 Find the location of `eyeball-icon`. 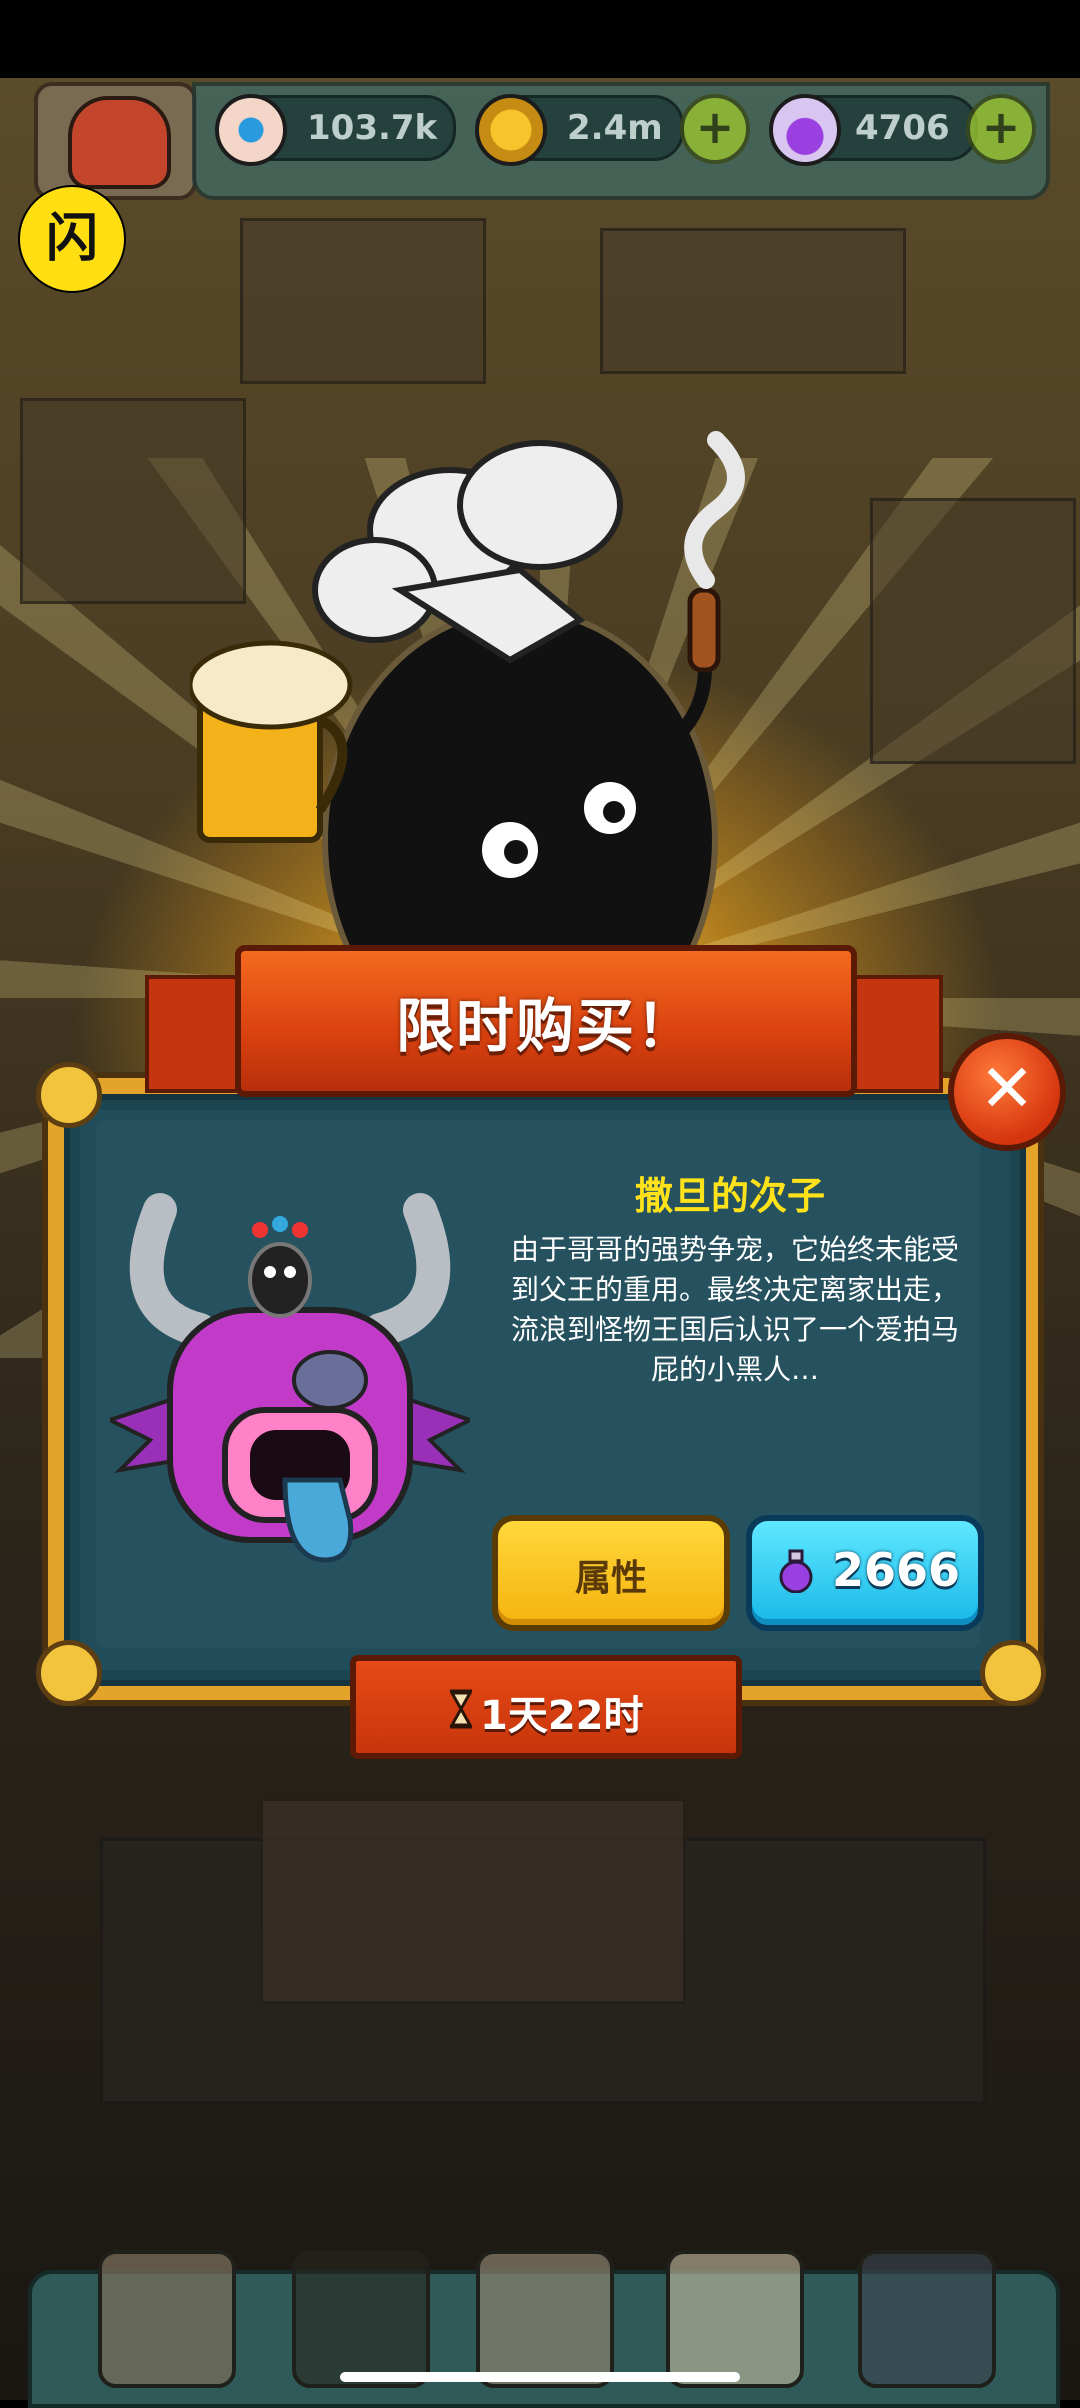

eyeball-icon is located at coordinates (251, 130).